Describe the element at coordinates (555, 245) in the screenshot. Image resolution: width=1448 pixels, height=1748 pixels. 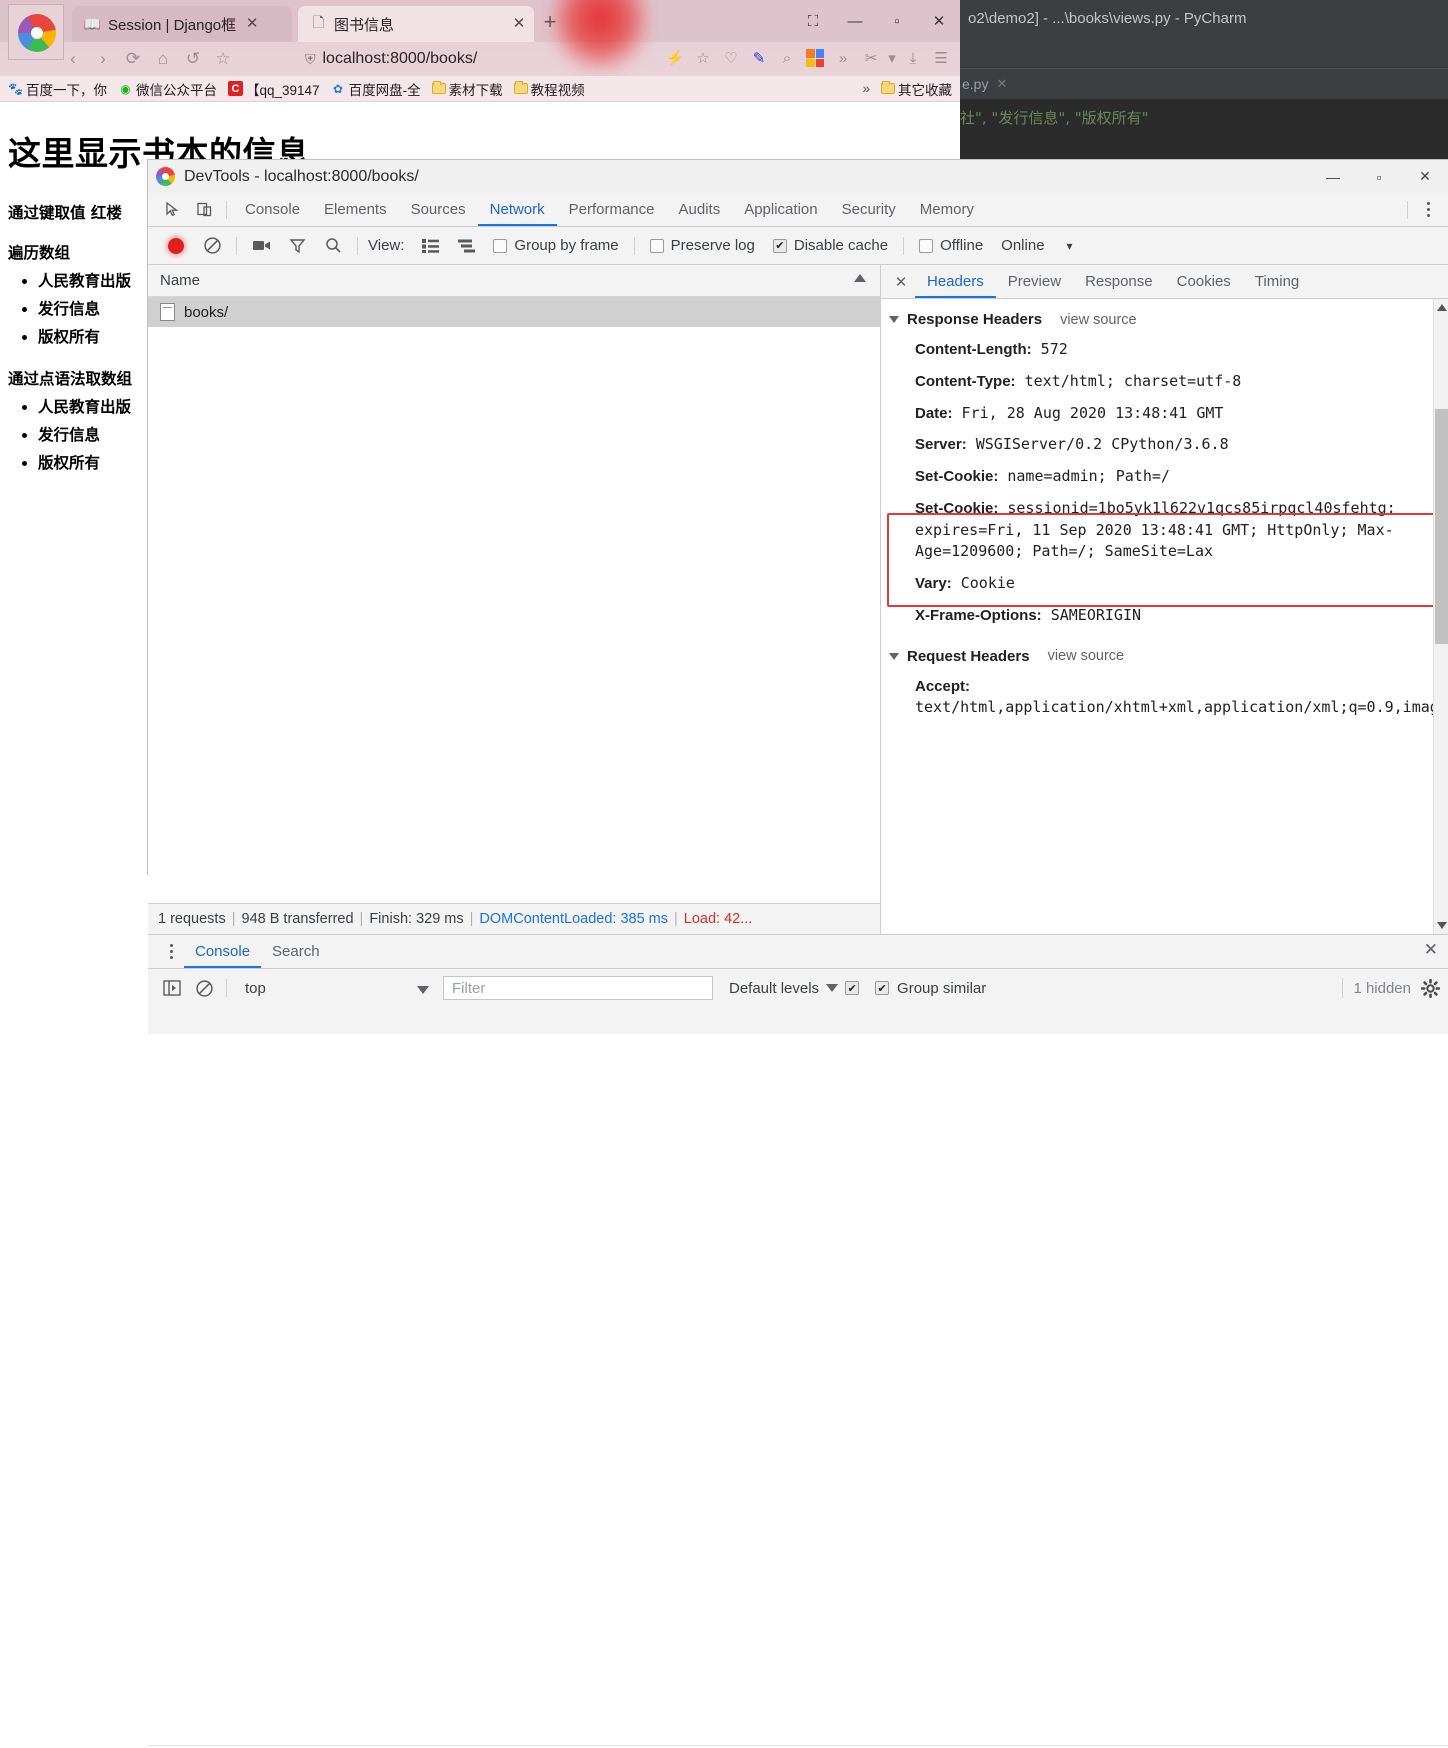
I see `group-by-frame-checkbox: Group by frame` at that location.